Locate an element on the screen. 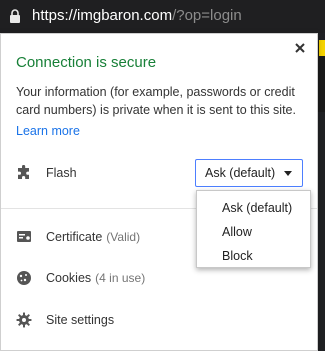 The height and width of the screenshot is (351, 325). puzzle-icon is located at coordinates (24, 173).